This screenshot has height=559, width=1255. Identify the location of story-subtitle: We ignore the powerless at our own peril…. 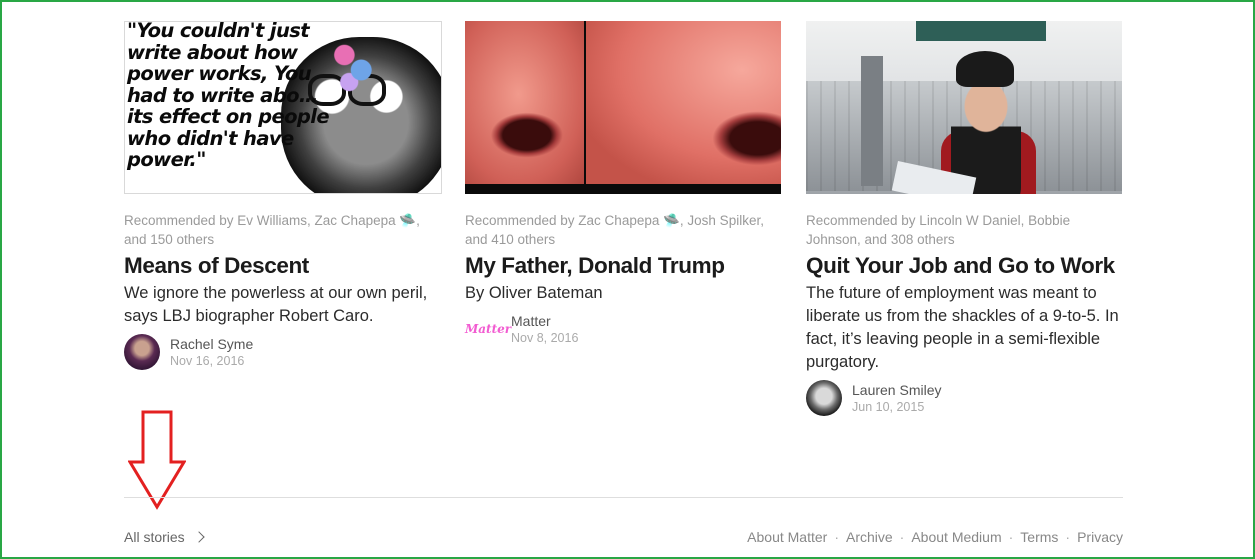
(283, 305).